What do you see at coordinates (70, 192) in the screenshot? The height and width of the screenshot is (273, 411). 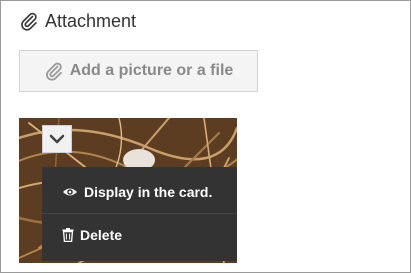 I see `eye-icon` at bounding box center [70, 192].